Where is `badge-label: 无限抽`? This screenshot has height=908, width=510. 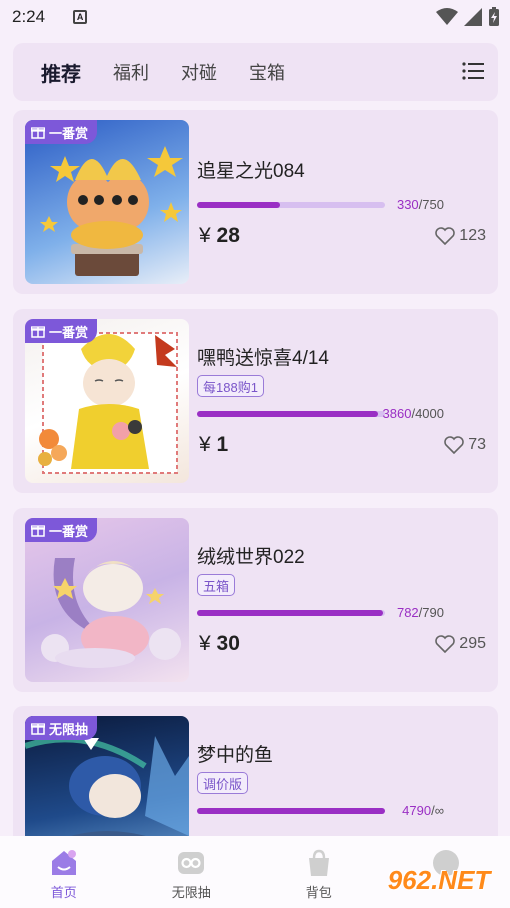
badge-label: 无限抽 is located at coordinates (69, 729).